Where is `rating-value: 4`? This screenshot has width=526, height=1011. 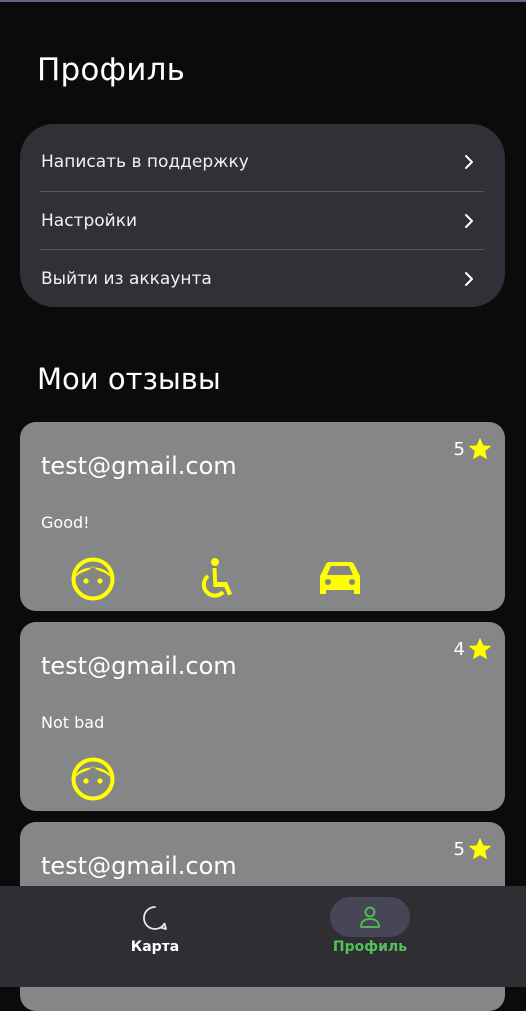 rating-value: 4 is located at coordinates (459, 649).